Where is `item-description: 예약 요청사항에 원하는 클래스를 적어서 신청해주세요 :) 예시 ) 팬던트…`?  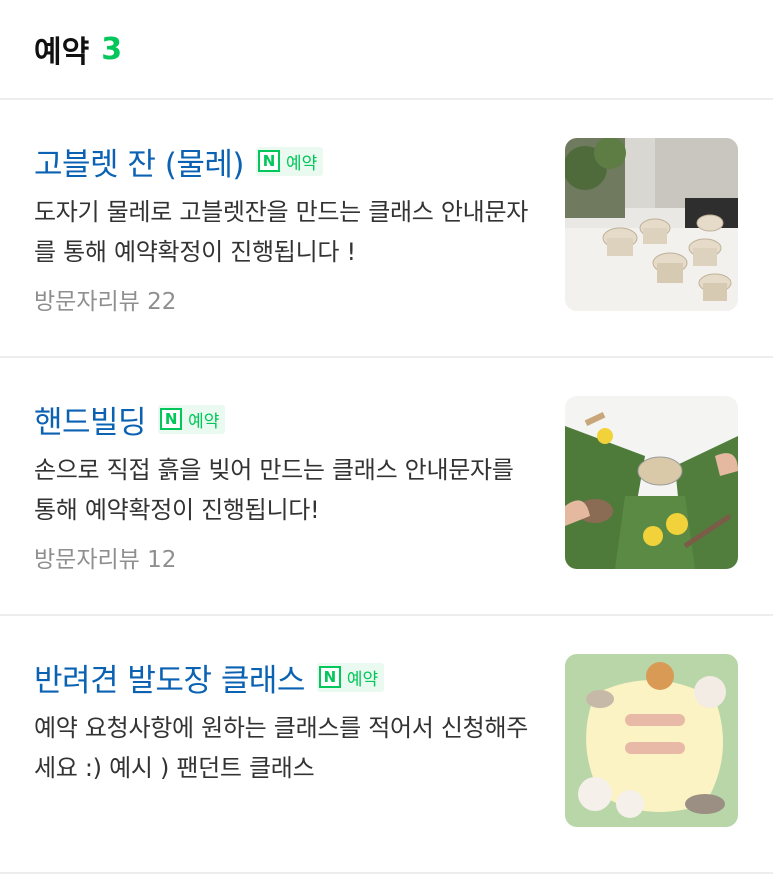
item-description: 예약 요청사항에 원하는 클래스를 적어서 신청해주세요 :) 예시 ) 팬던트… is located at coordinates (281, 748).